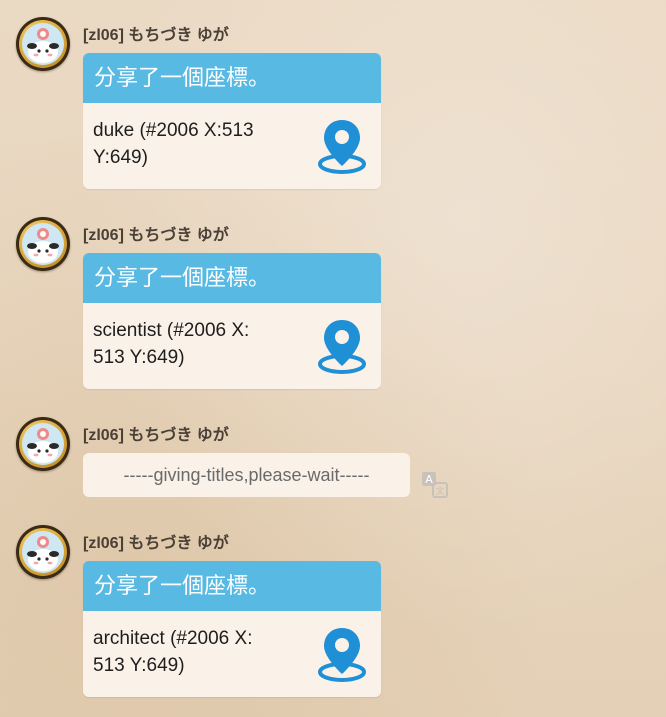  I want to click on coordinate-text: duke (#2006 X:513 Y:649), so click(193, 144).